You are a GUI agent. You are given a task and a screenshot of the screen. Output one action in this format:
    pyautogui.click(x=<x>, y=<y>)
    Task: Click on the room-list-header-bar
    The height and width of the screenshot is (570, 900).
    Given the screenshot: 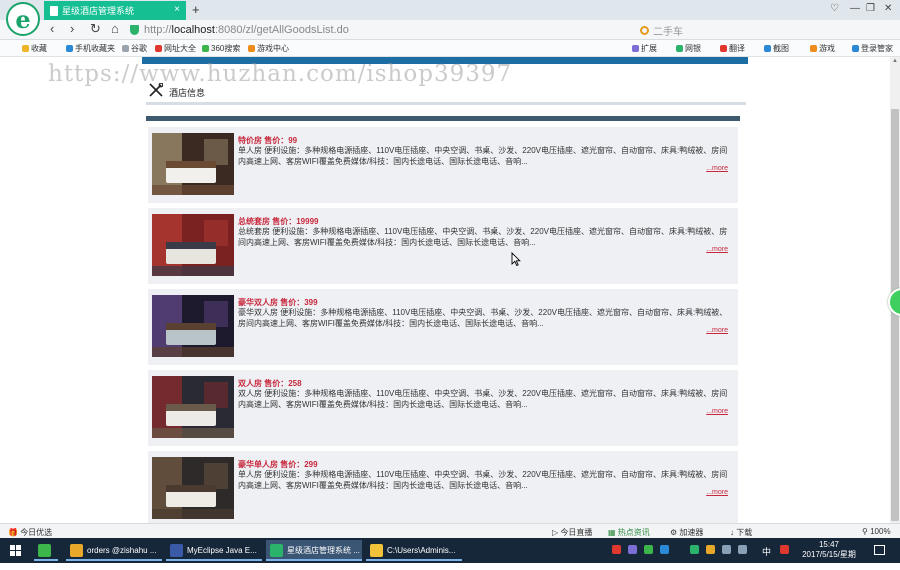 What is the action you would take?
    pyautogui.click(x=443, y=118)
    